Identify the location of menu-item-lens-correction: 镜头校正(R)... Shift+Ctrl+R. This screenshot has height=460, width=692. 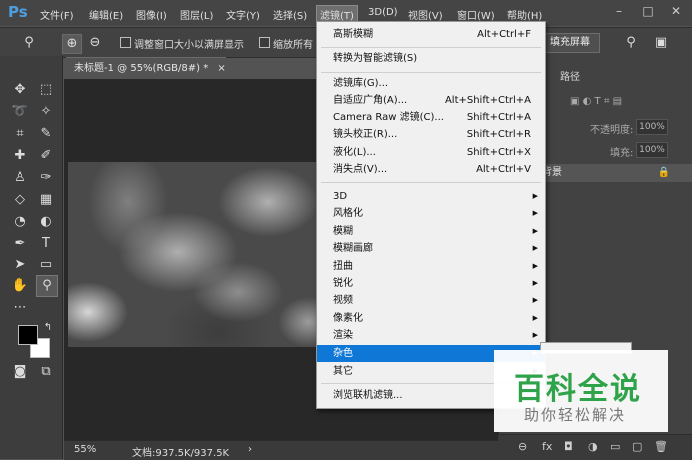
(431, 134).